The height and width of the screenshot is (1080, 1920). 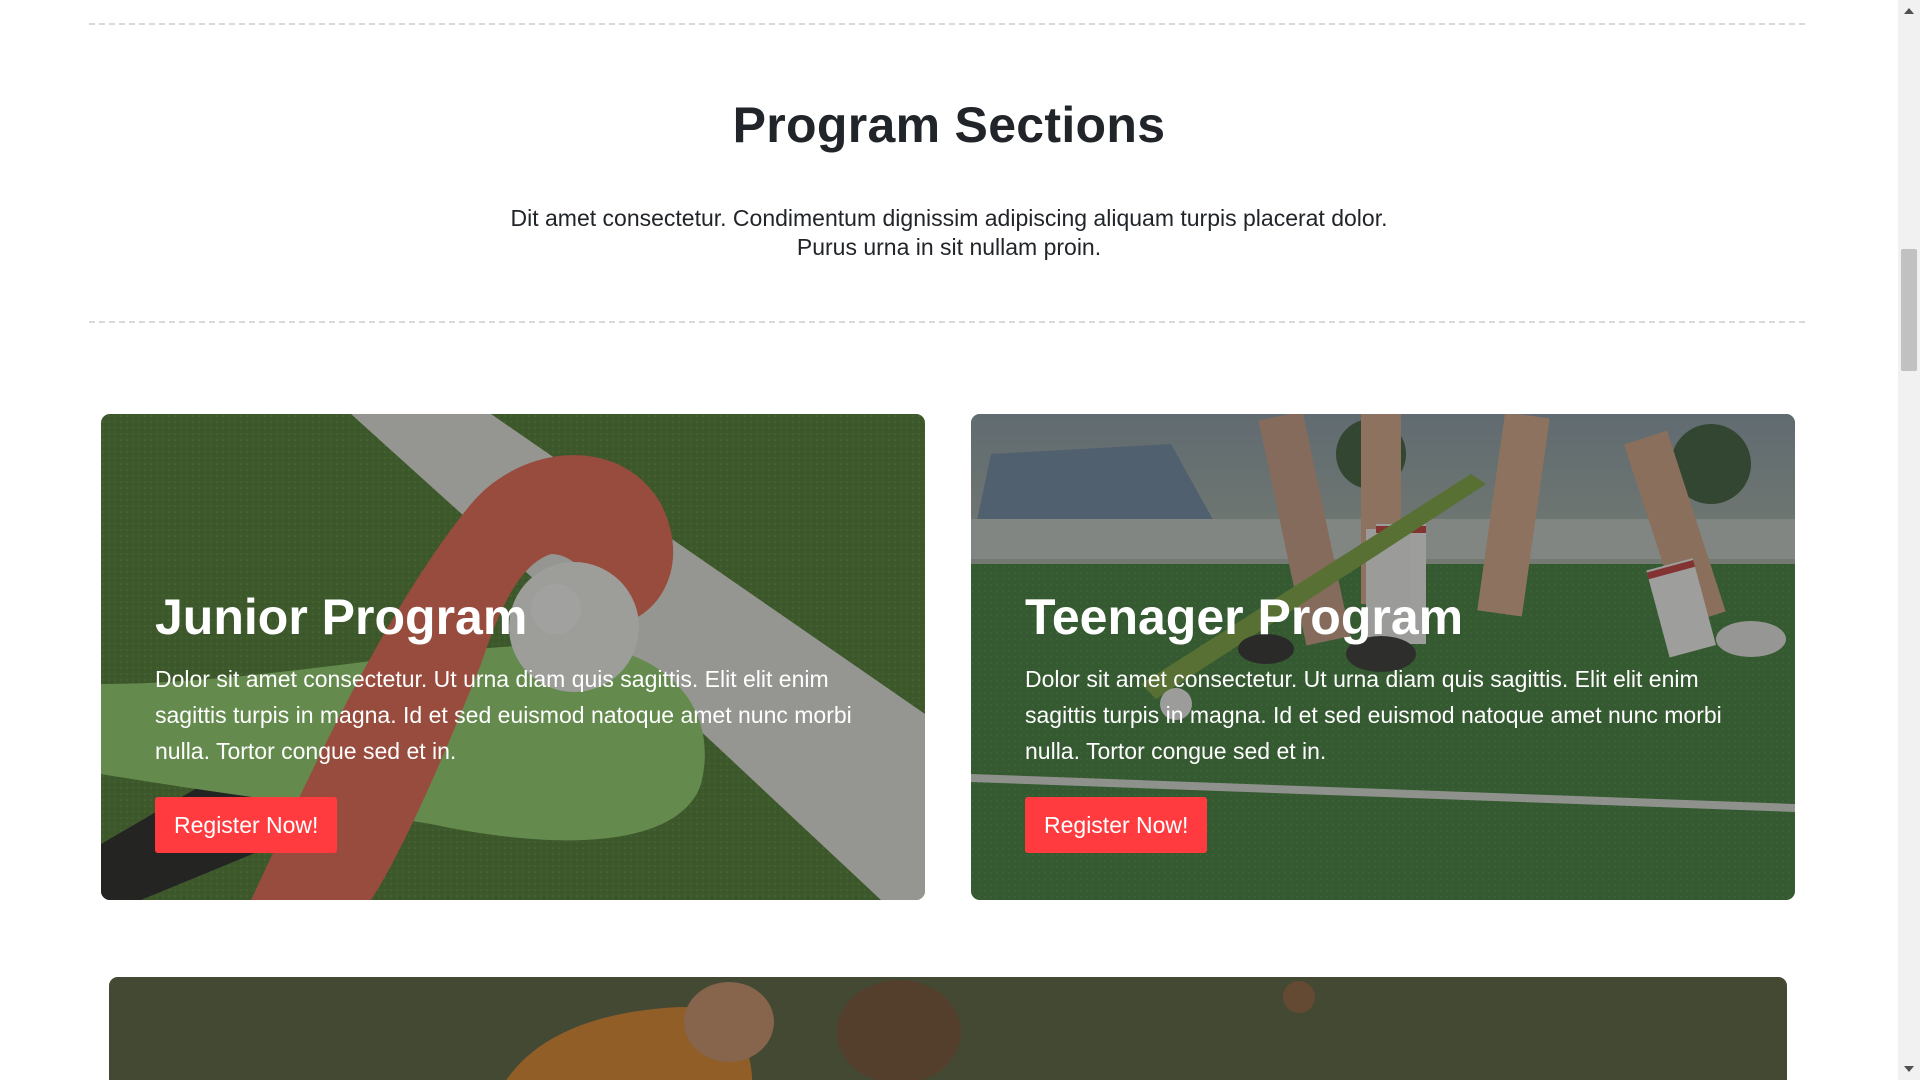 What do you see at coordinates (949, 125) in the screenshot?
I see `section-title: Program Sections` at bounding box center [949, 125].